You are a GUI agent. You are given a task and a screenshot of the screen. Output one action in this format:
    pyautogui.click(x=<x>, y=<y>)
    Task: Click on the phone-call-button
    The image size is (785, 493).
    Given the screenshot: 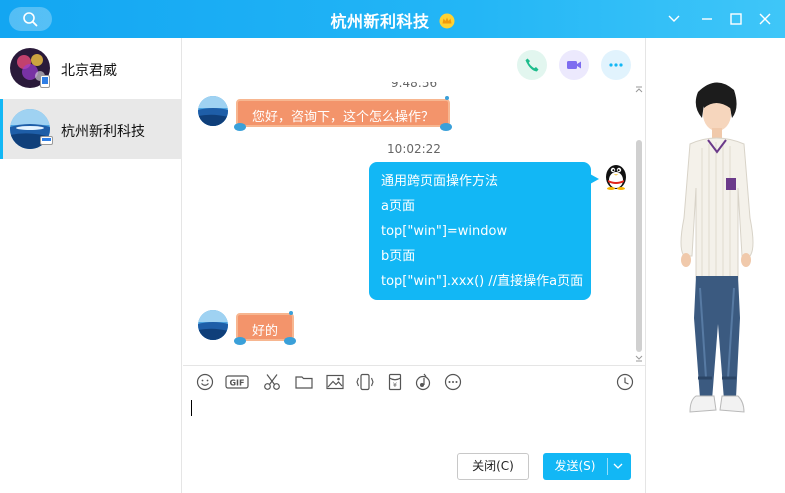 What is the action you would take?
    pyautogui.click(x=532, y=65)
    